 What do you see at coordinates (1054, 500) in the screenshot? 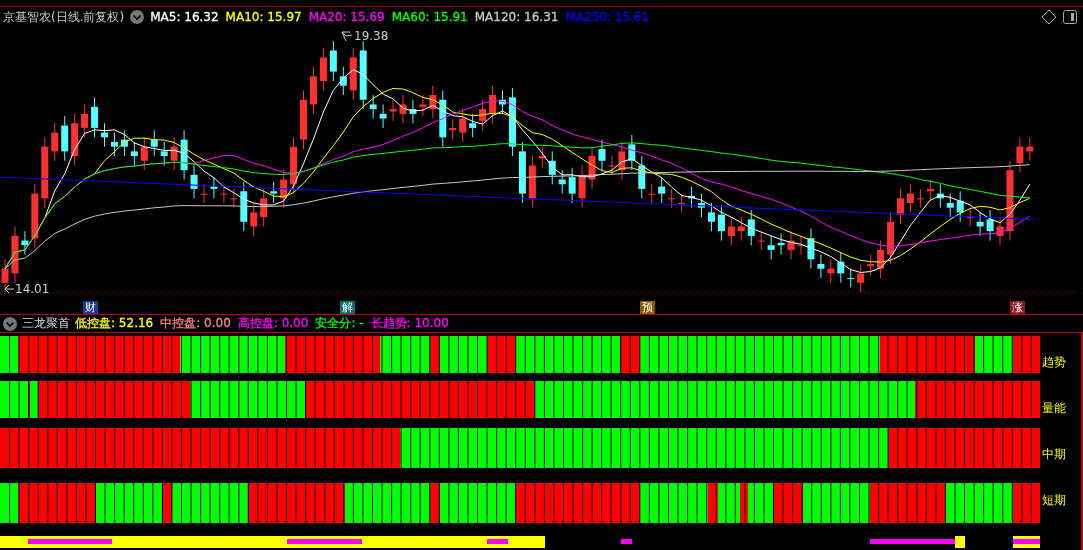
I see `row-label: 短期` at bounding box center [1054, 500].